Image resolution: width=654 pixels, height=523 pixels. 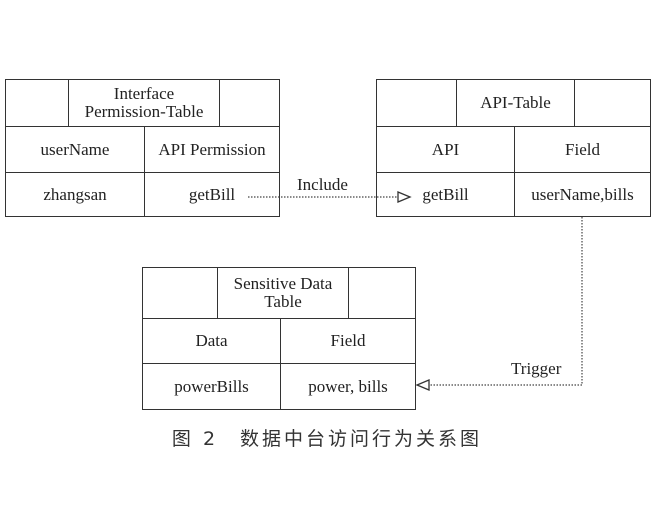 What do you see at coordinates (422, 385) in the screenshot?
I see `trigger-arrowhead-icon` at bounding box center [422, 385].